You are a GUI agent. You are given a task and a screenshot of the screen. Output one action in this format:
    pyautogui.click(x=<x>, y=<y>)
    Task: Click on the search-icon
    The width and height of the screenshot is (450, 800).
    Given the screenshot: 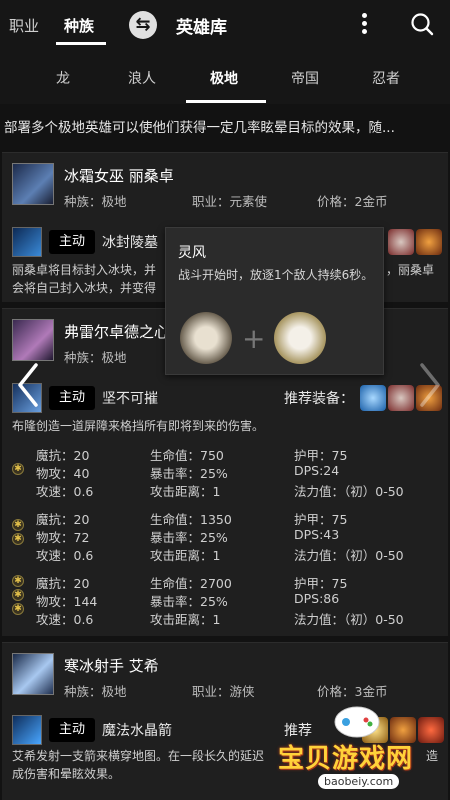 What is the action you would take?
    pyautogui.click(x=422, y=24)
    